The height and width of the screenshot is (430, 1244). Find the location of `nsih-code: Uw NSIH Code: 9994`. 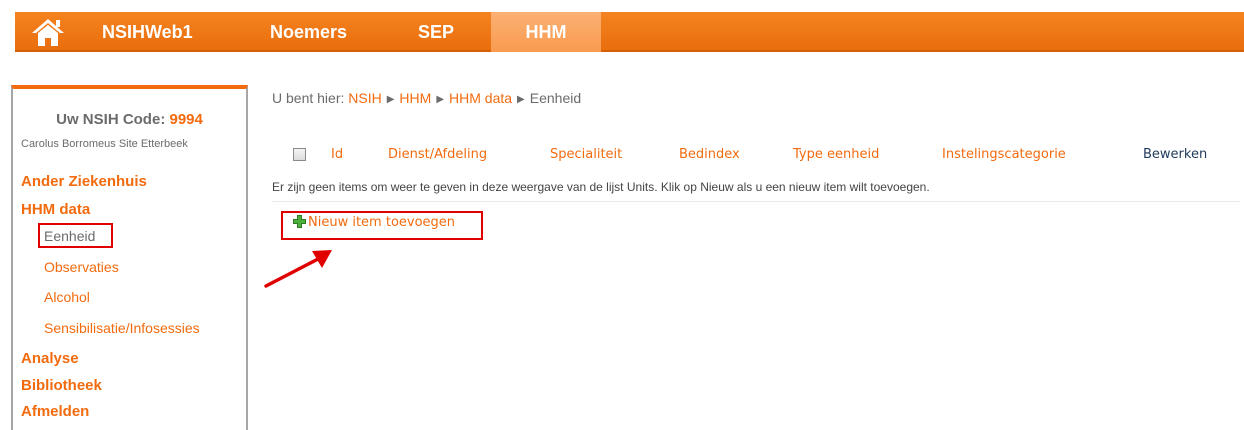

nsih-code: Uw NSIH Code: 9994 is located at coordinates (129, 119).